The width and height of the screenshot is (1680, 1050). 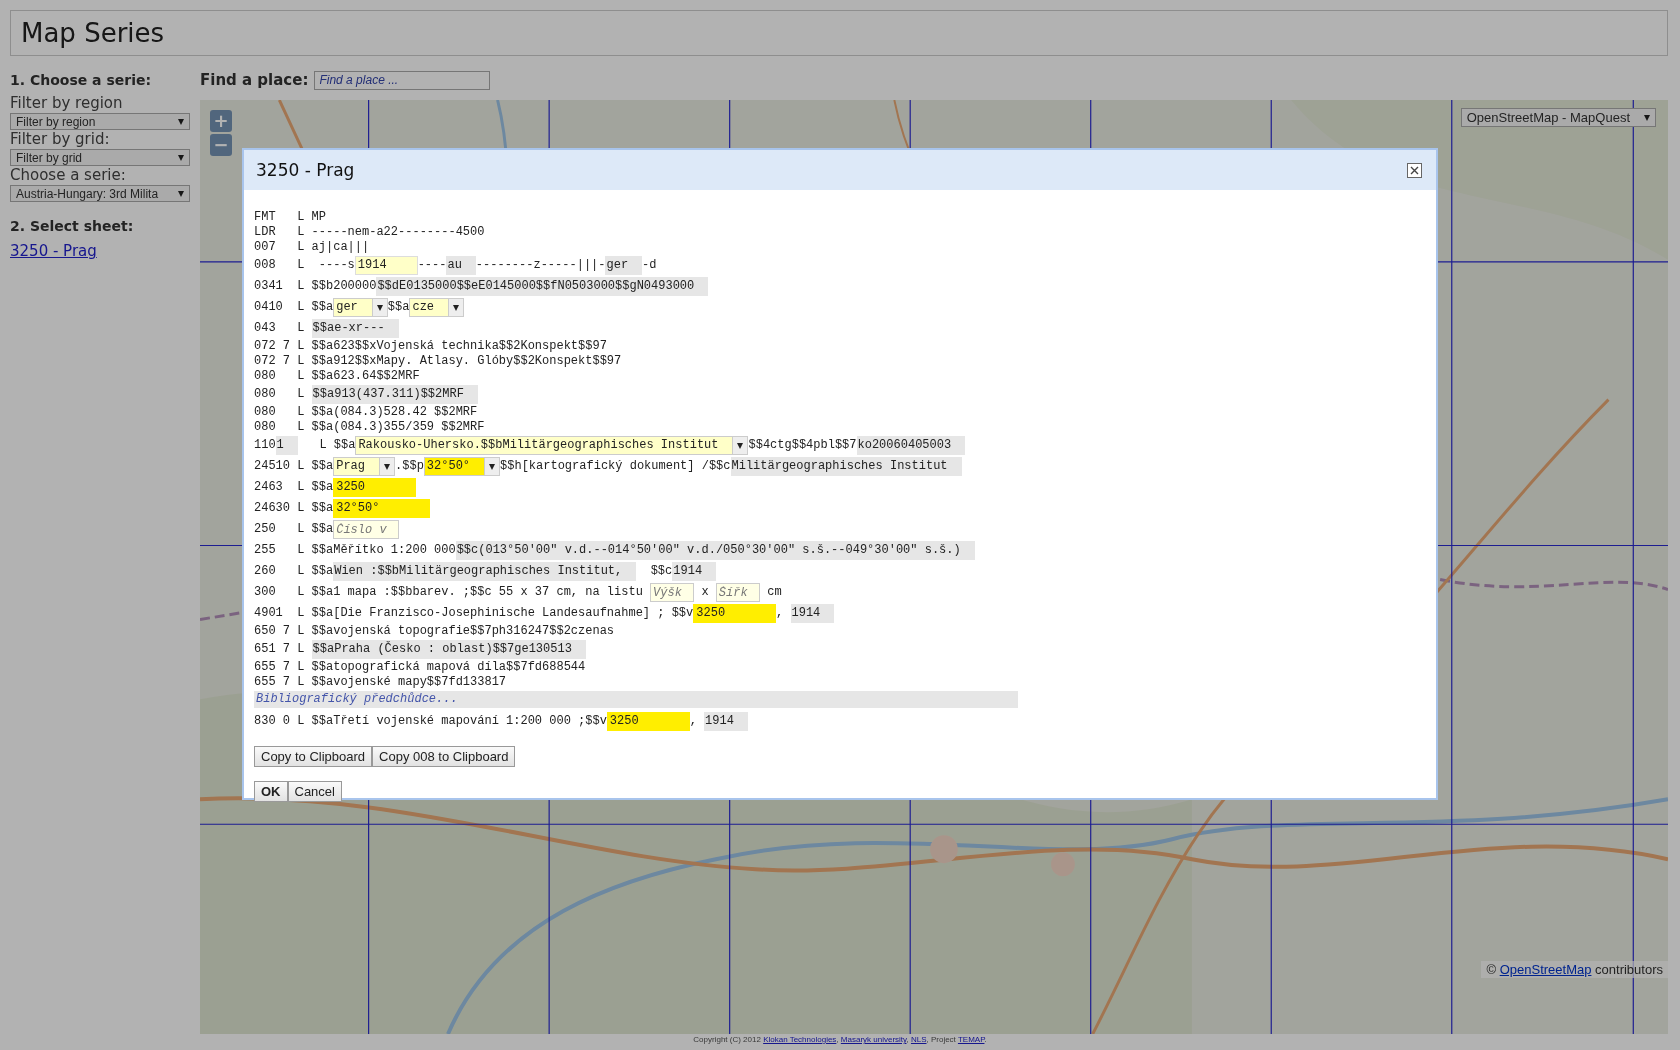 I want to click on copy-button: Copy 008 to Clipboard, so click(x=444, y=756).